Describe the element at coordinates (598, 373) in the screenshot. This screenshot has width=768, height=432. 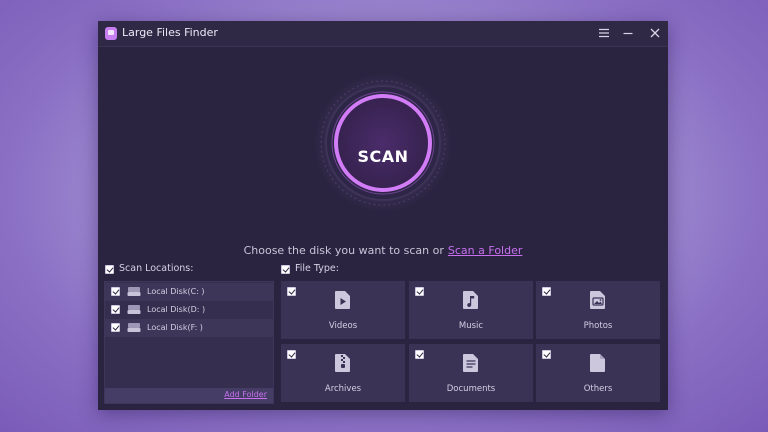
I see `file-type-others: Others` at that location.